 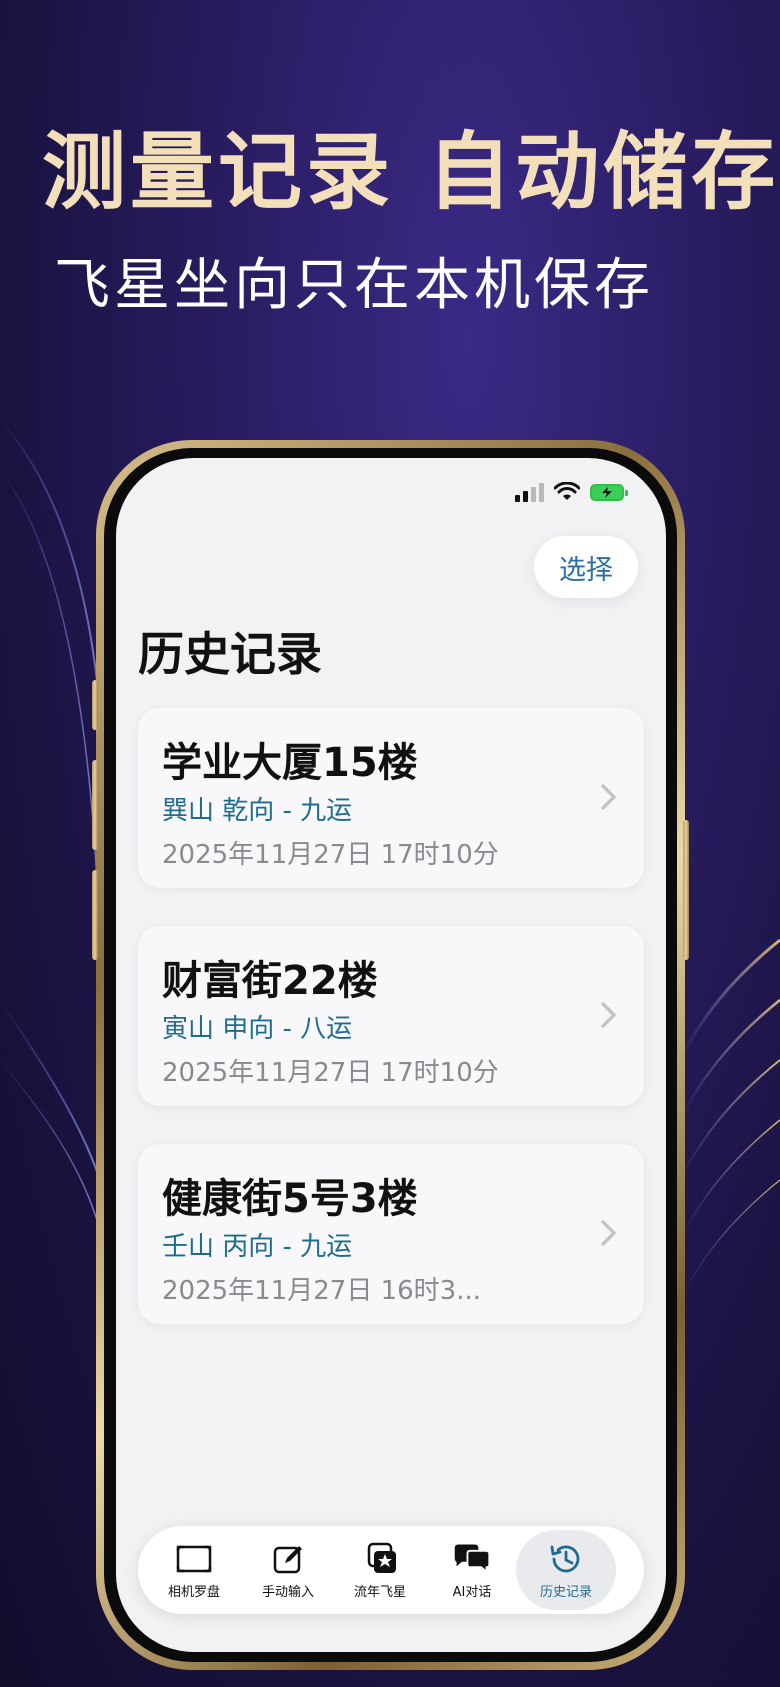 I want to click on status-bar, so click(x=571, y=492).